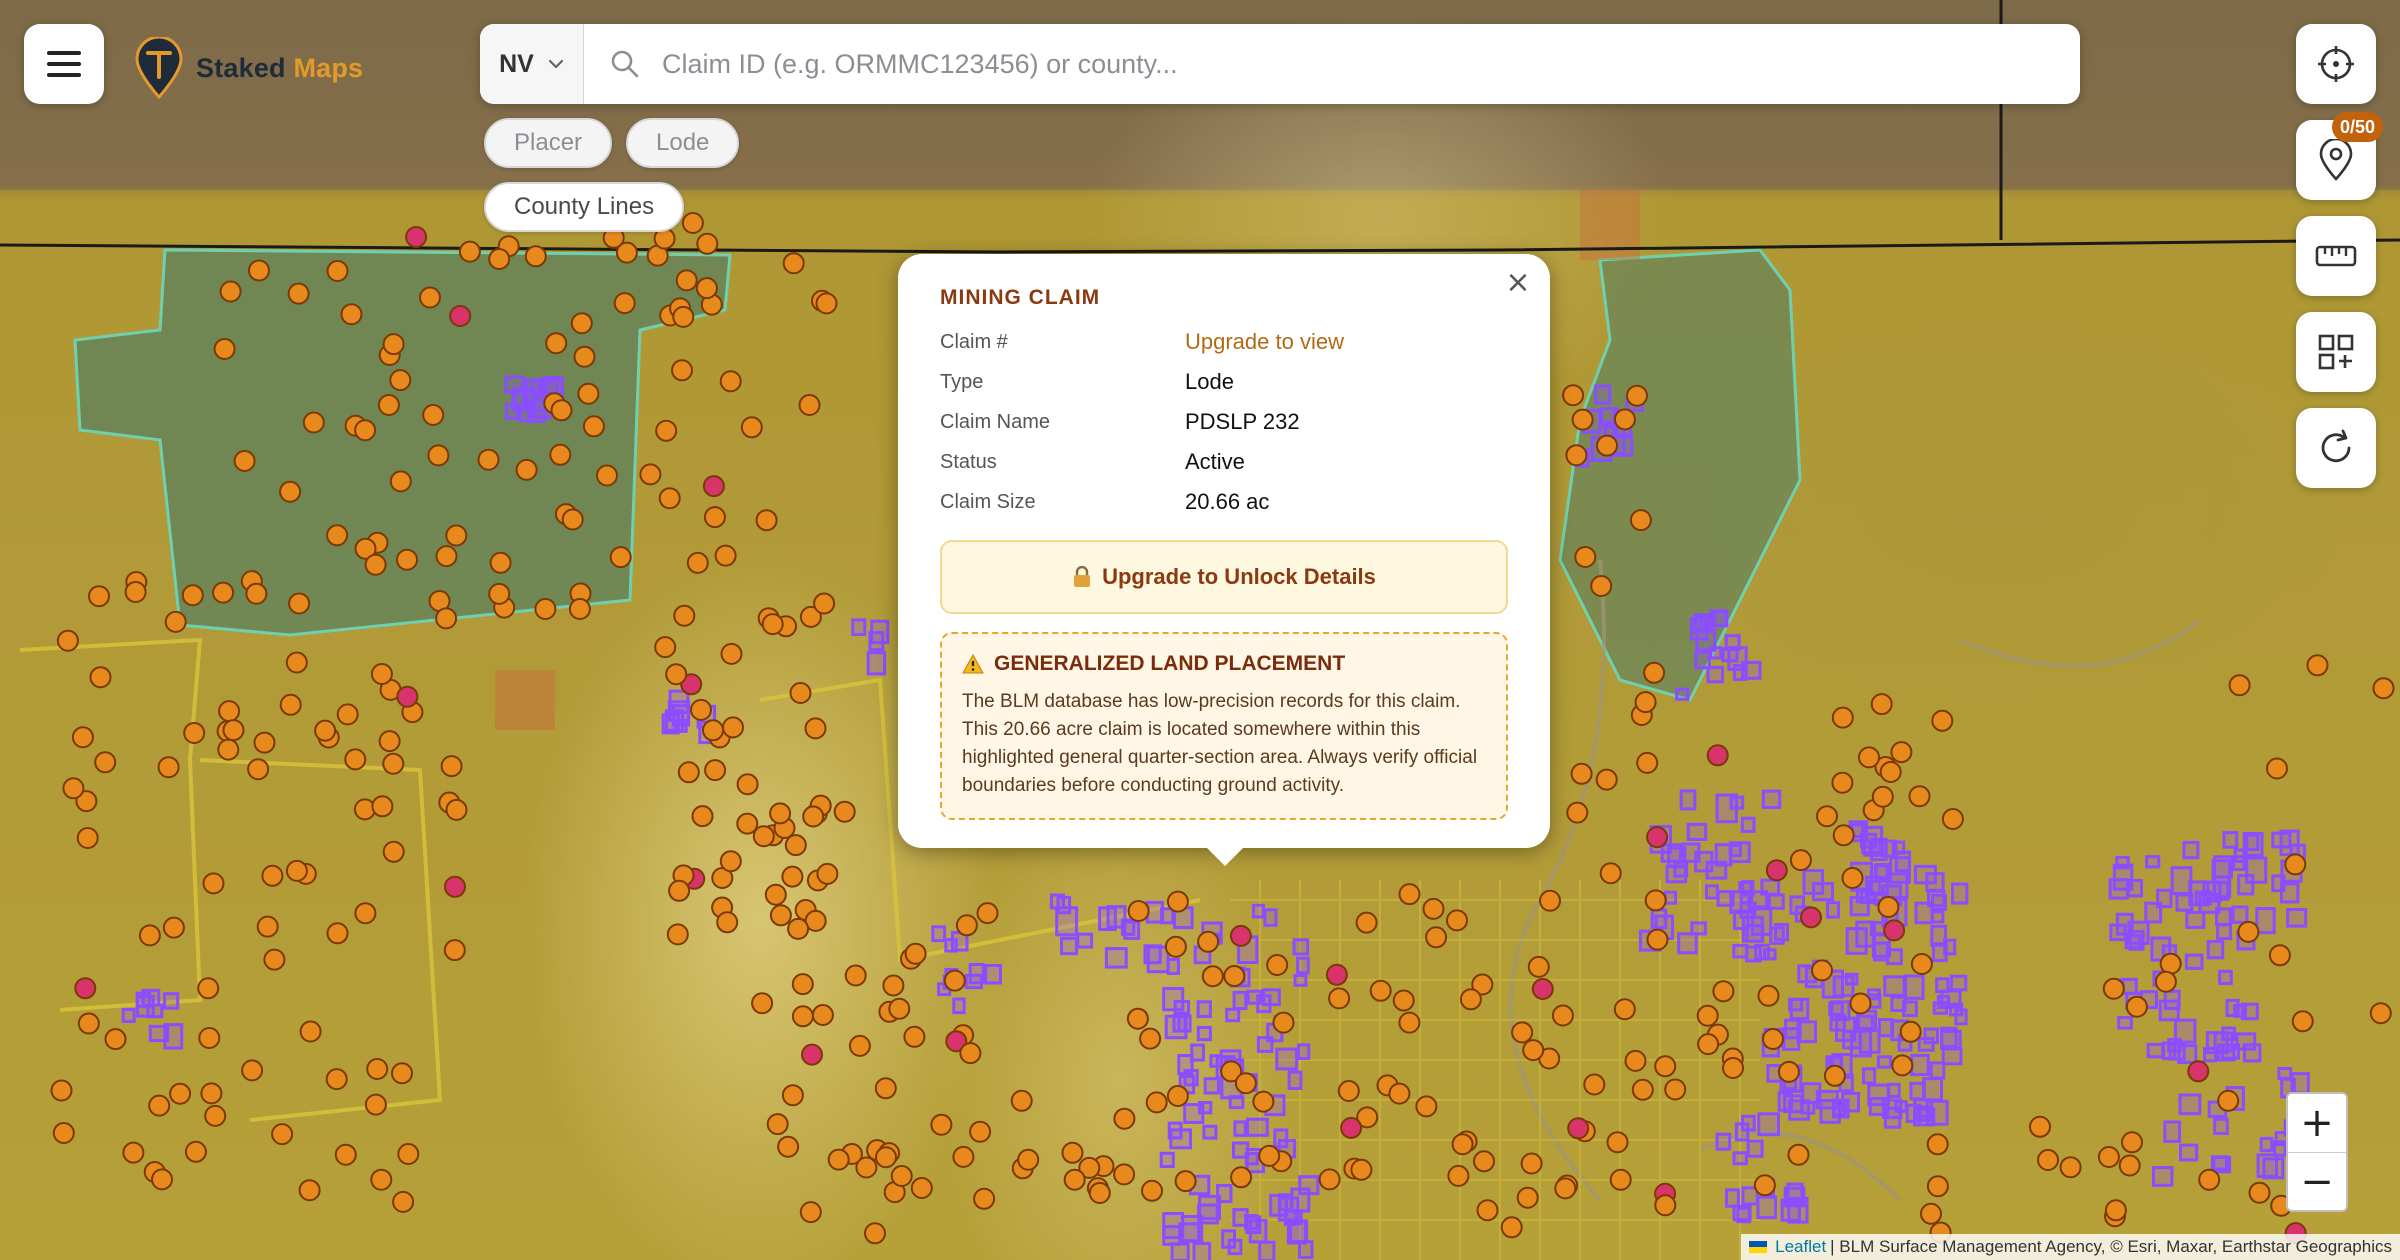  I want to click on upgrade-unlock-button: Upgrade to Unlock Details, so click(1224, 577).